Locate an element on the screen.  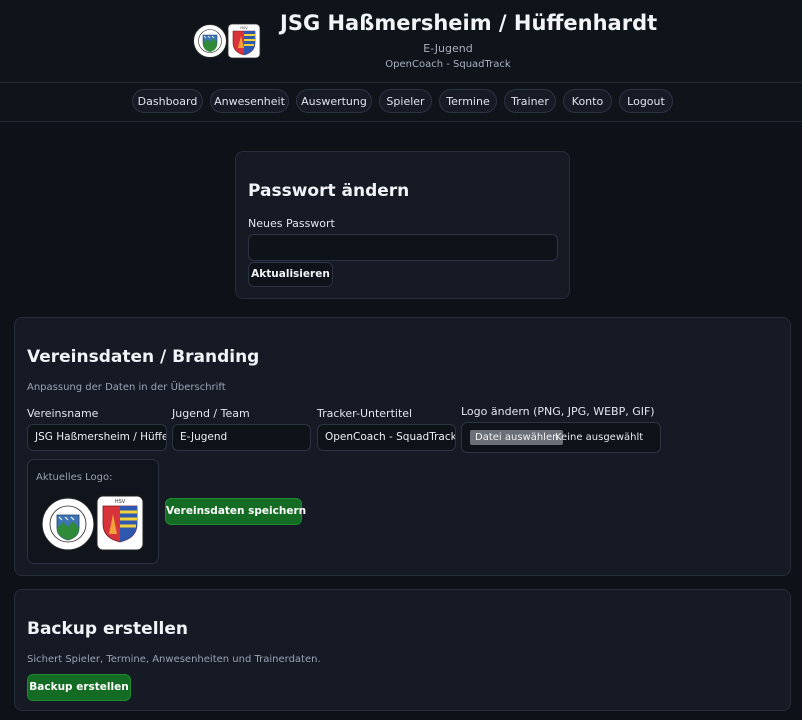
nav-konto: Konto is located at coordinates (587, 101).